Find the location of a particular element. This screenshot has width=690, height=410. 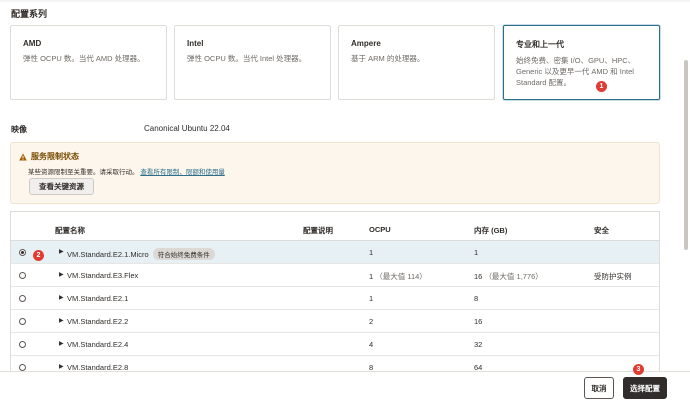

memory-cell: 32 is located at coordinates (478, 344).